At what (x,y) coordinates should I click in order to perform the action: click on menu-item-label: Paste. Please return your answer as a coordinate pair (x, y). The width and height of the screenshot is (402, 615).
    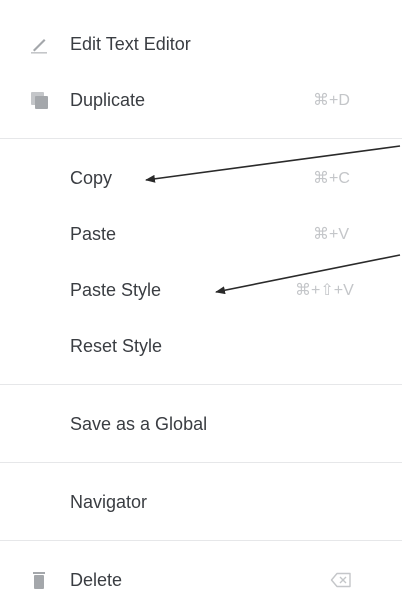
    Looking at the image, I should click on (93, 233).